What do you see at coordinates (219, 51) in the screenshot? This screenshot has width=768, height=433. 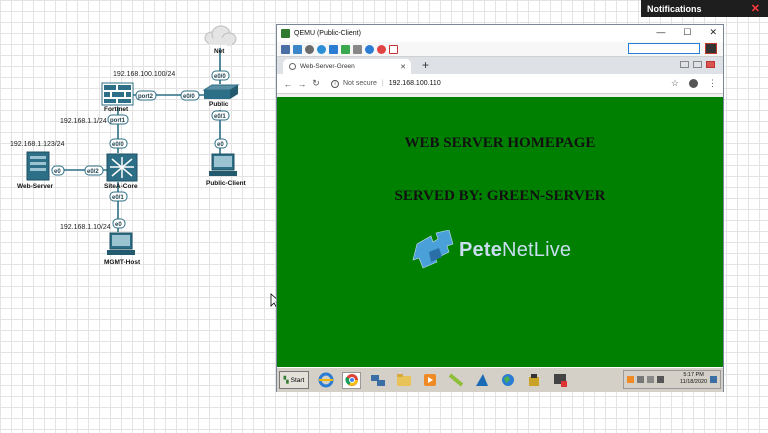 I see `node-label-net: Net` at bounding box center [219, 51].